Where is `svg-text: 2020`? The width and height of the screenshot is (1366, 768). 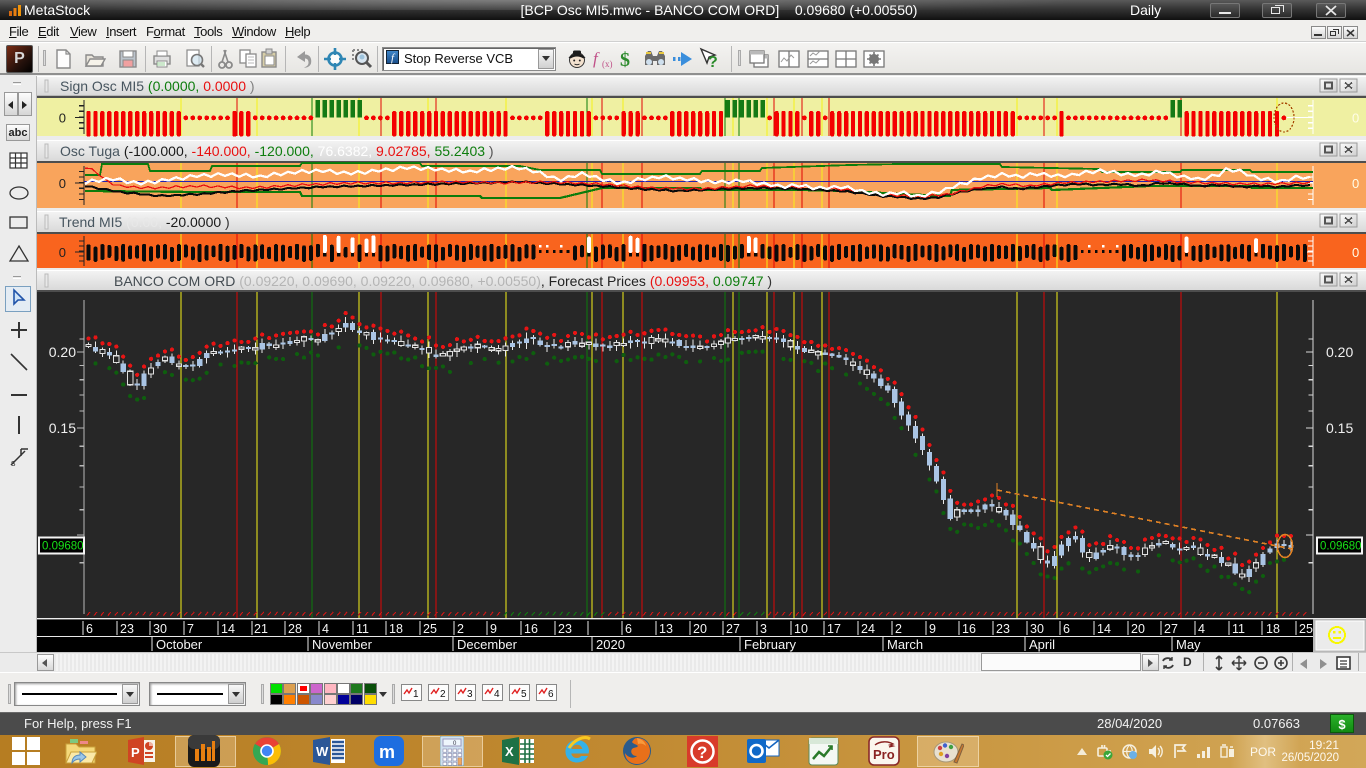
svg-text: 2020 is located at coordinates (610, 644).